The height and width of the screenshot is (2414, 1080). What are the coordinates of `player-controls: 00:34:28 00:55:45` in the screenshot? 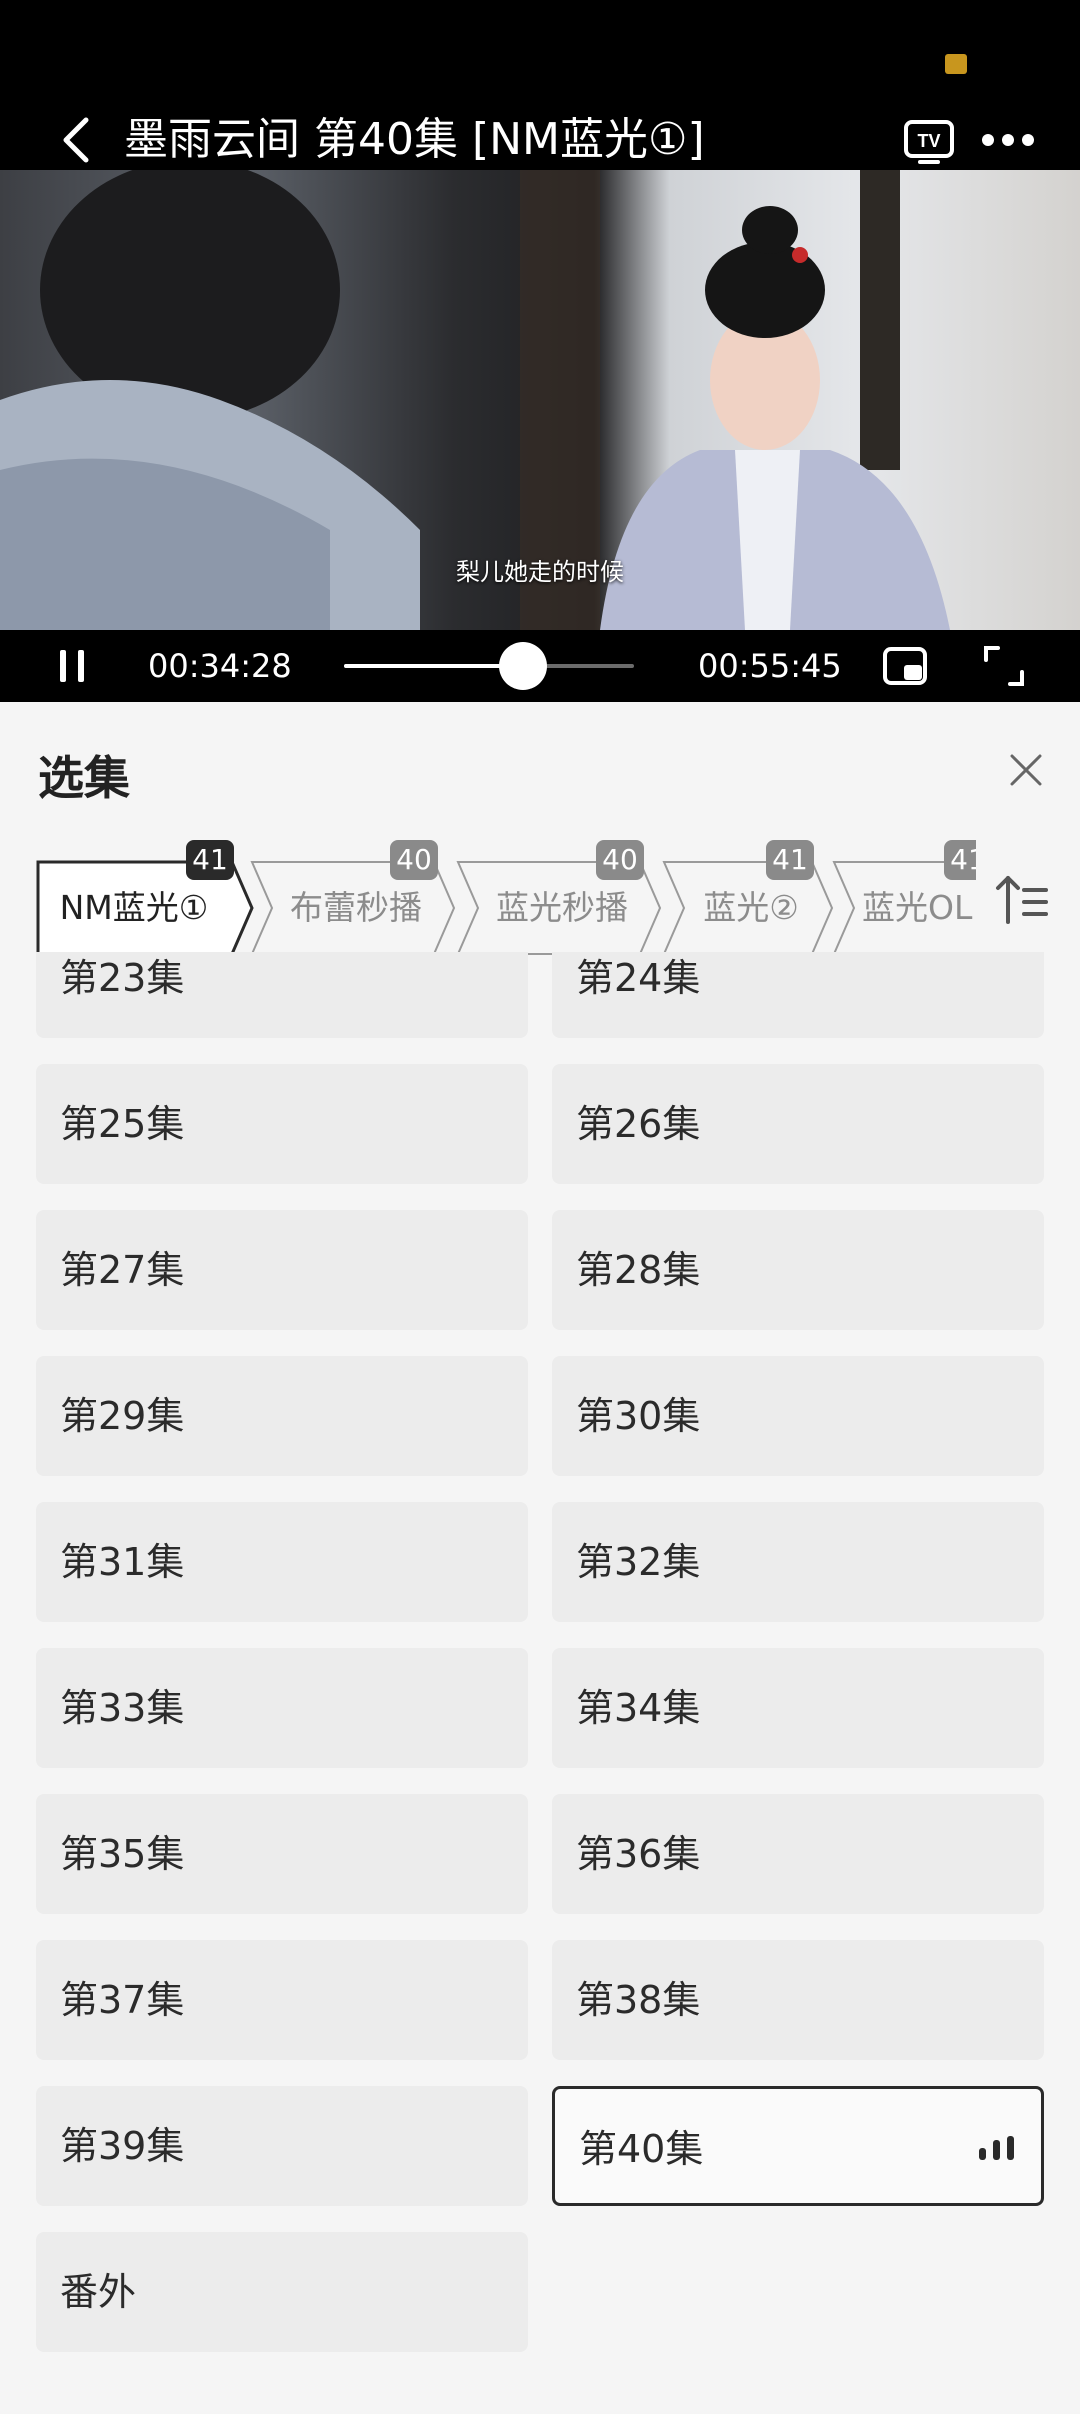 It's located at (540, 666).